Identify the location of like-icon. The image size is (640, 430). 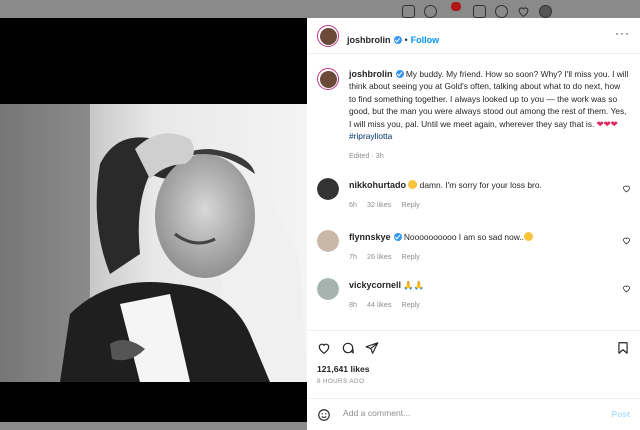
(324, 348).